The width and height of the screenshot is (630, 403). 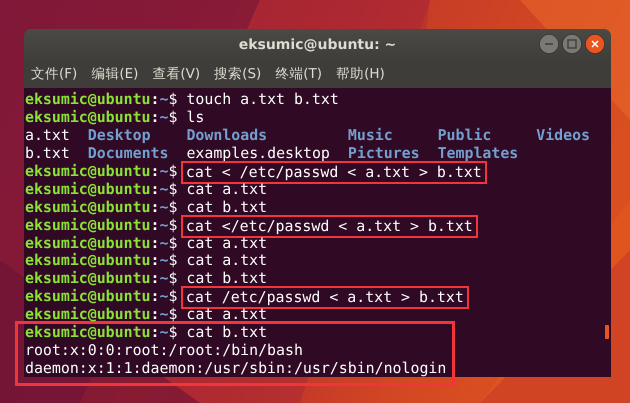 I want to click on highlighted-command: cat </etc/passwd < a.txt > b.txt, so click(x=329, y=226).